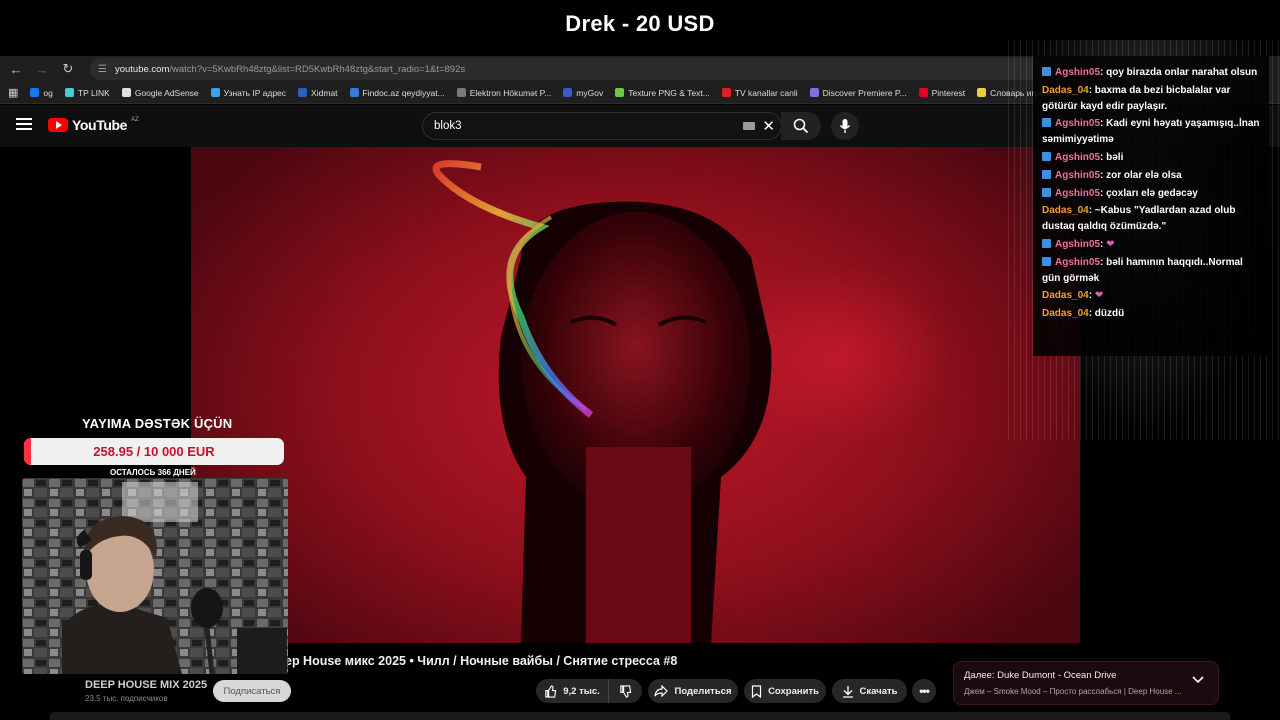  I want to click on search-icon, so click(801, 126).